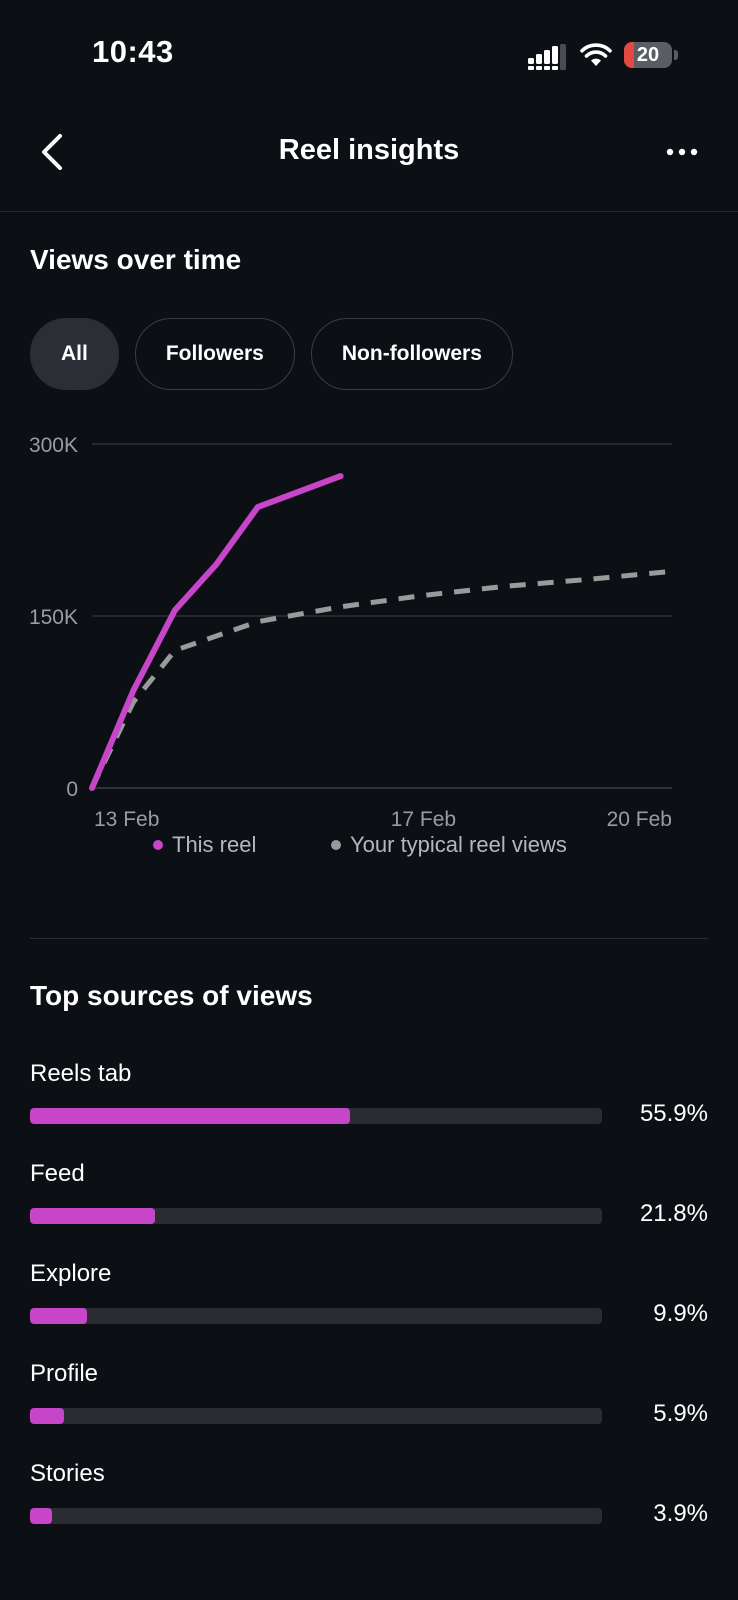  What do you see at coordinates (171, 995) in the screenshot?
I see `sources-section-title: Top sources of views` at bounding box center [171, 995].